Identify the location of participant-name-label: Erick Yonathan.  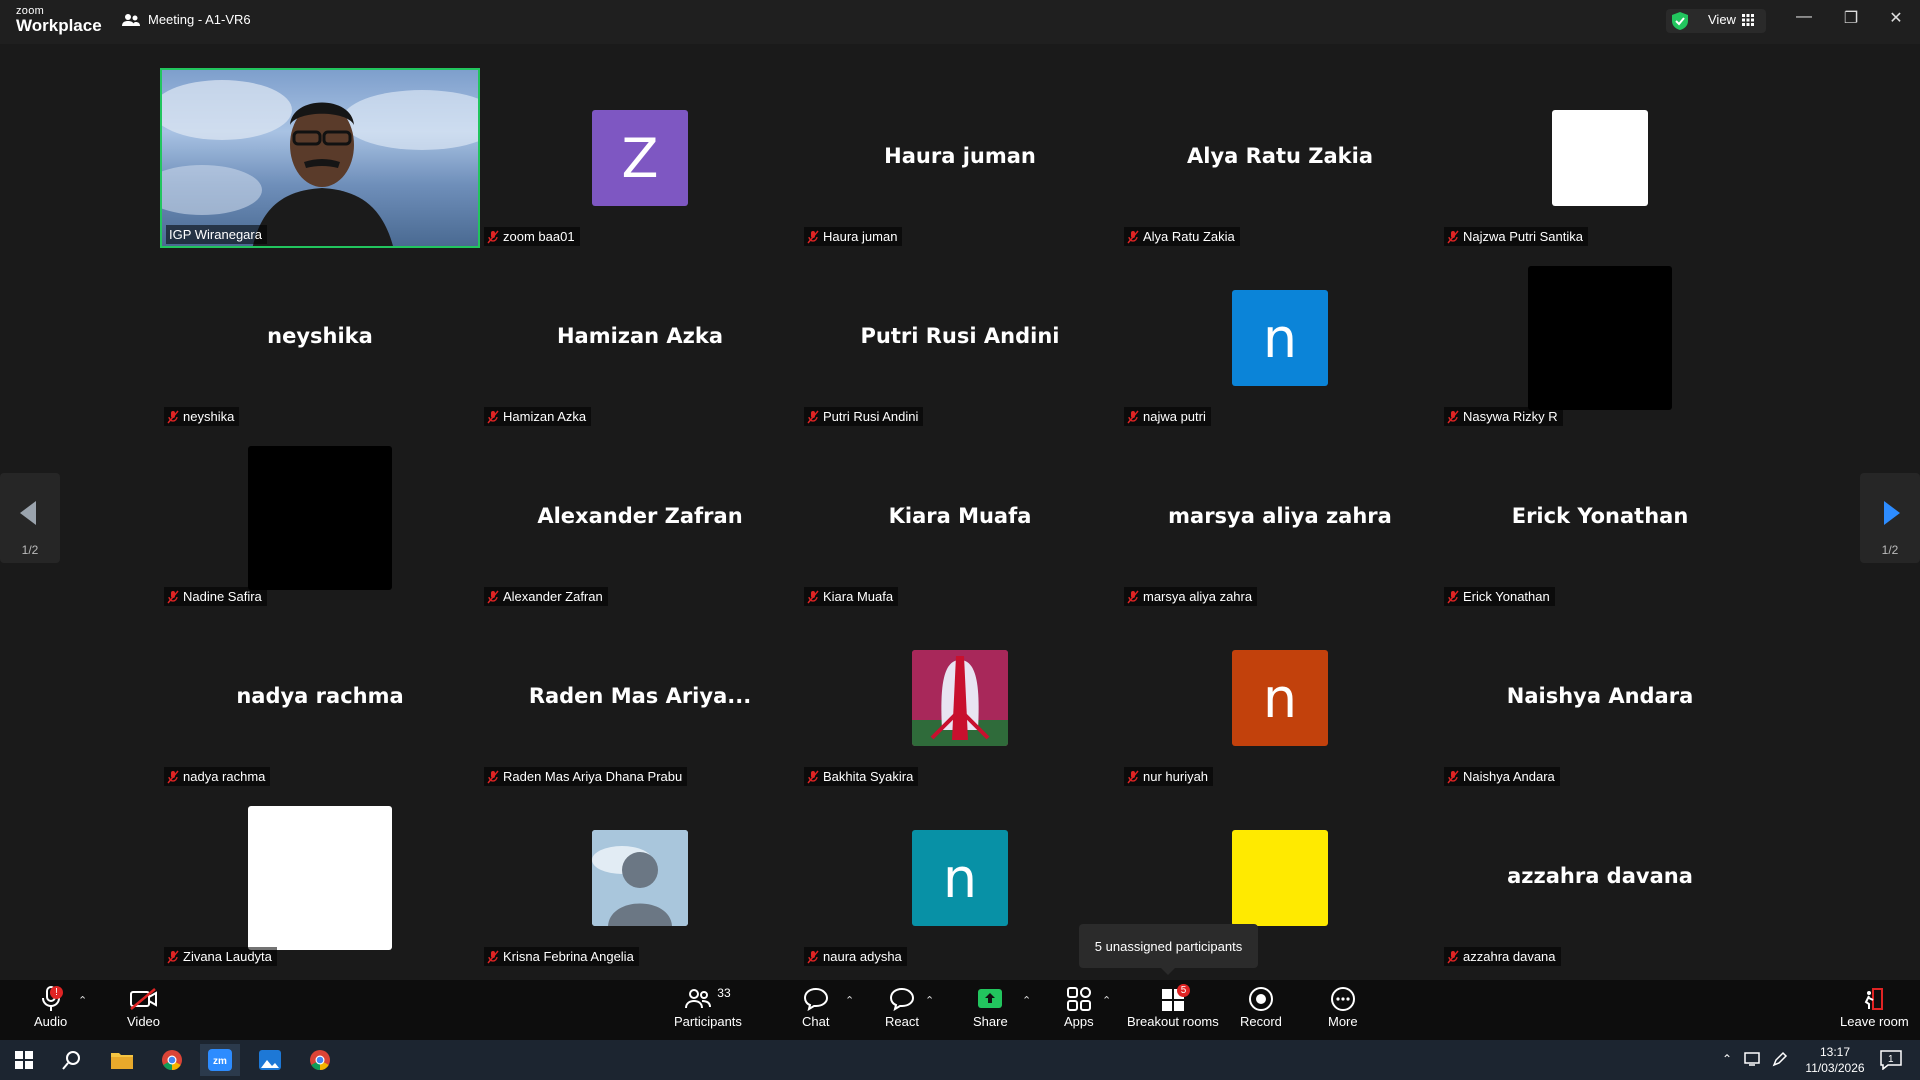
(1499, 596).